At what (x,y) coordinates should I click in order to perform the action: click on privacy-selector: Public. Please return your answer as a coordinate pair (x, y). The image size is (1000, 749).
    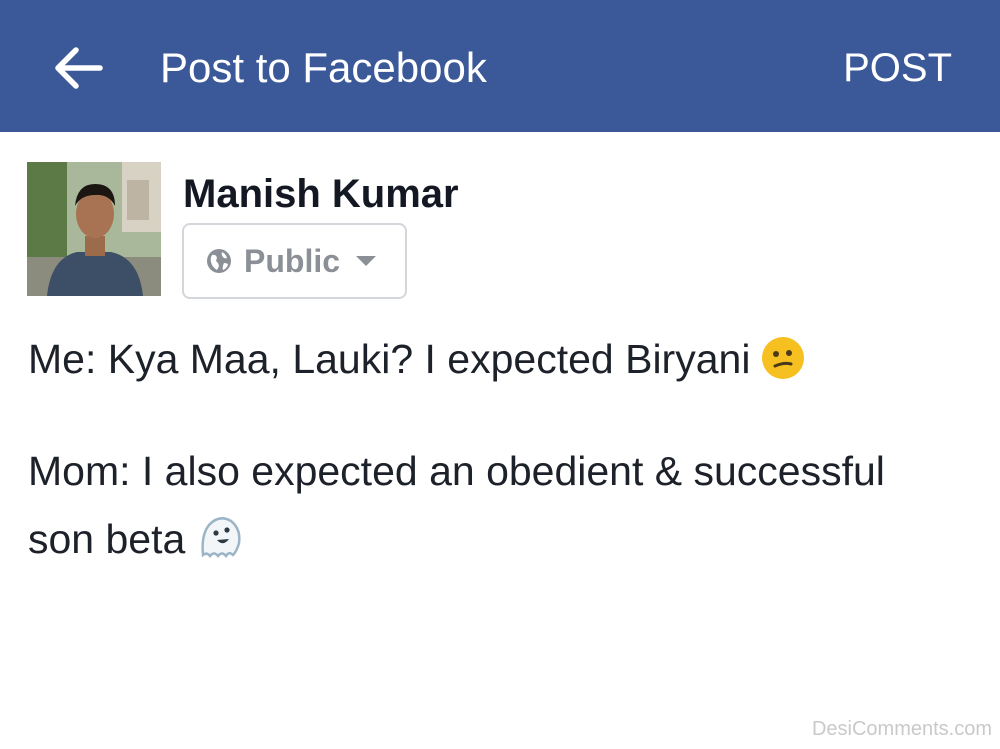
    Looking at the image, I should click on (294, 261).